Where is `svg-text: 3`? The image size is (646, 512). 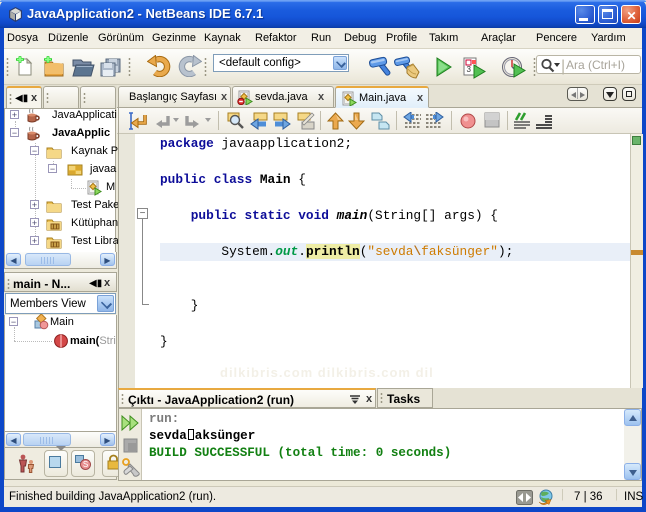 svg-text: 3 is located at coordinates (469, 69).